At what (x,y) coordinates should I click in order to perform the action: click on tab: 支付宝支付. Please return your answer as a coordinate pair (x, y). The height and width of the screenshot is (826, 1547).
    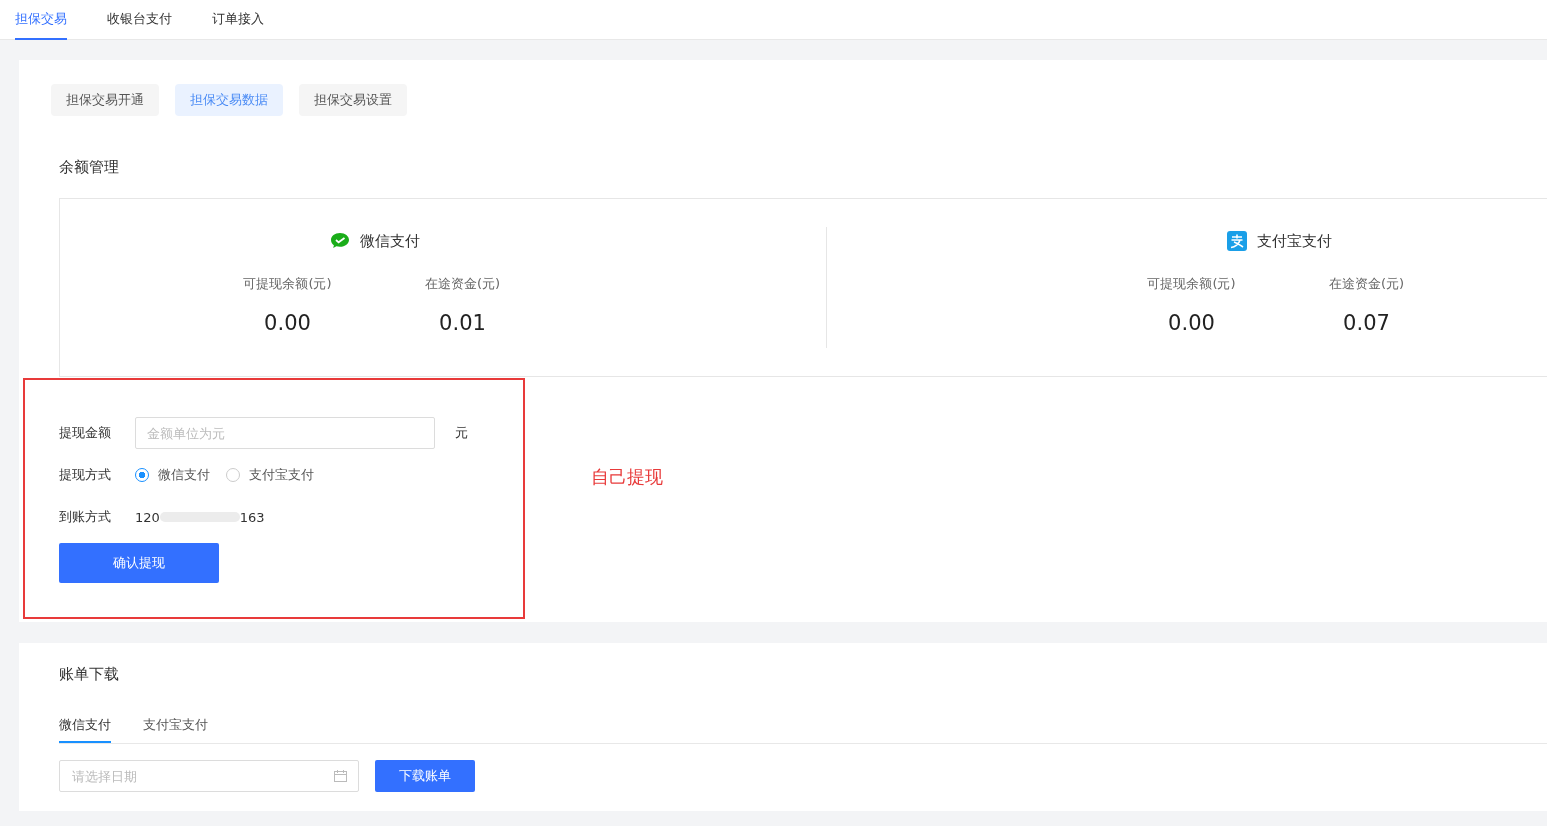
    Looking at the image, I should click on (175, 727).